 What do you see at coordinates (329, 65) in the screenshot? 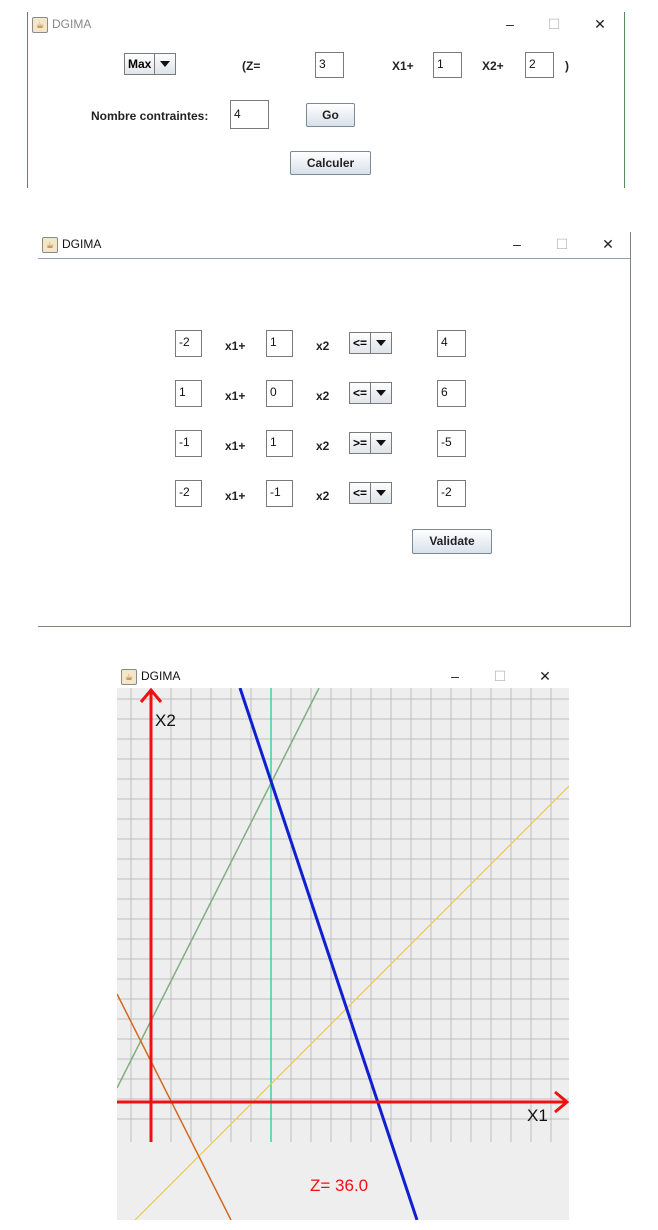
I see `z-constant-field: 3` at bounding box center [329, 65].